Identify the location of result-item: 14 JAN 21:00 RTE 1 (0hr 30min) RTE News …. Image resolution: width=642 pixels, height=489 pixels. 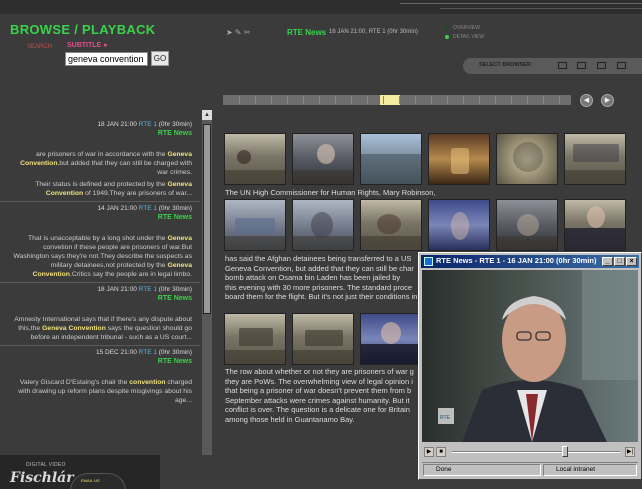
(100, 241).